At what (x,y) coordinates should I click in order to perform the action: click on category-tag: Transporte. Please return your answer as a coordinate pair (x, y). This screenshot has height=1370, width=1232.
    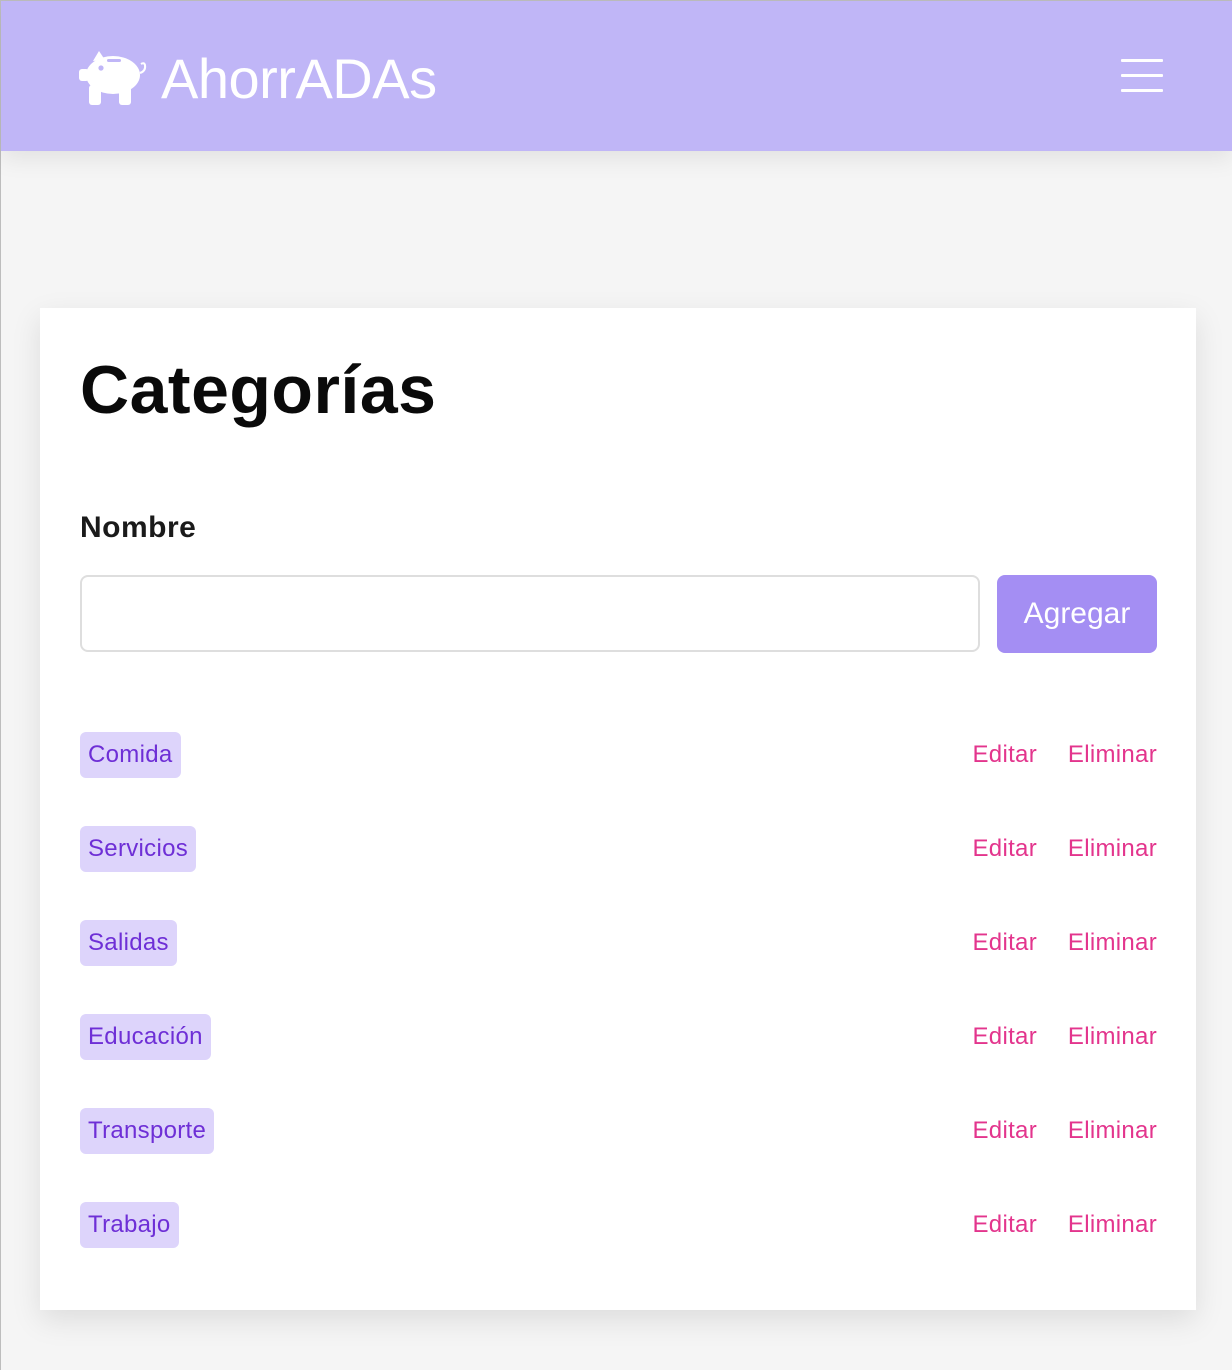
    Looking at the image, I should click on (147, 1131).